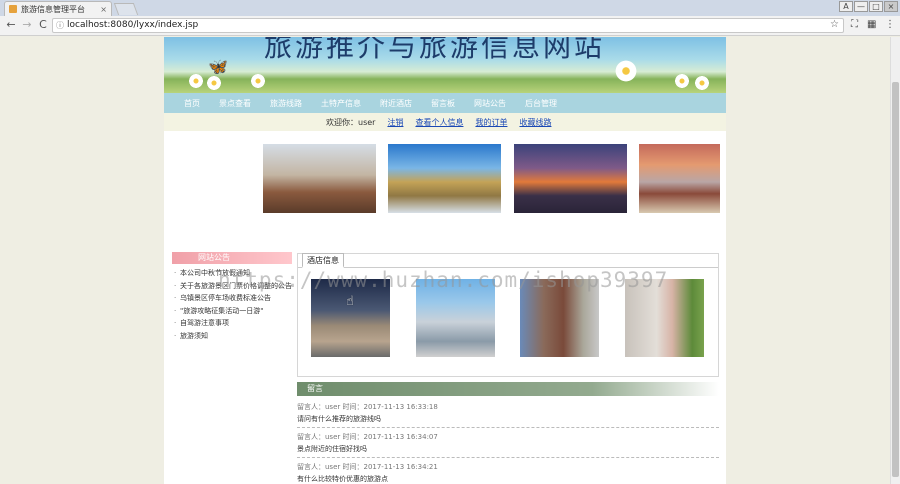  I want to click on extension-icon: ⛶, so click(854, 24).